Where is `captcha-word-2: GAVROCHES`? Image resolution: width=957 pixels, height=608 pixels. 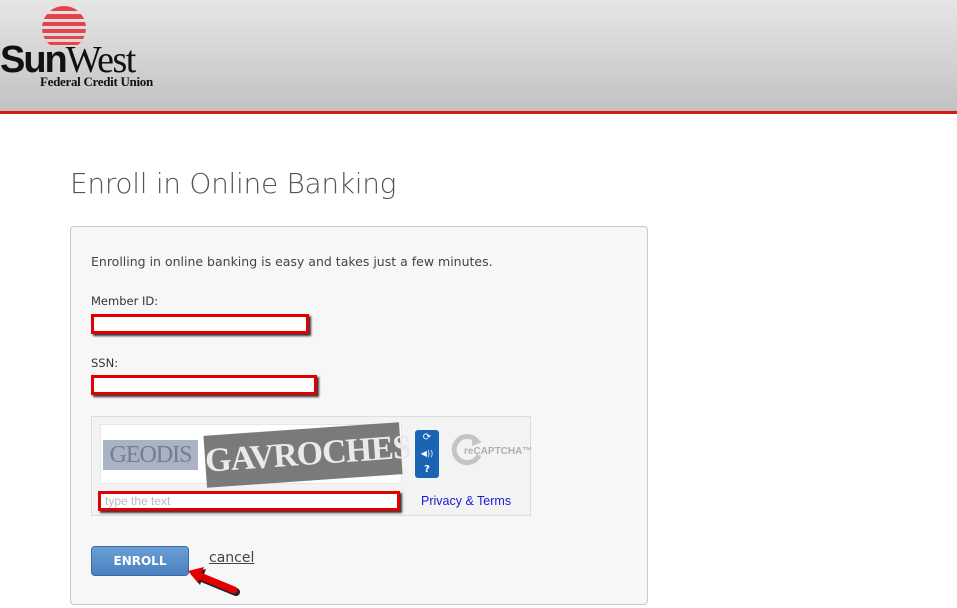
captcha-word-2: GAVROCHES is located at coordinates (307, 455).